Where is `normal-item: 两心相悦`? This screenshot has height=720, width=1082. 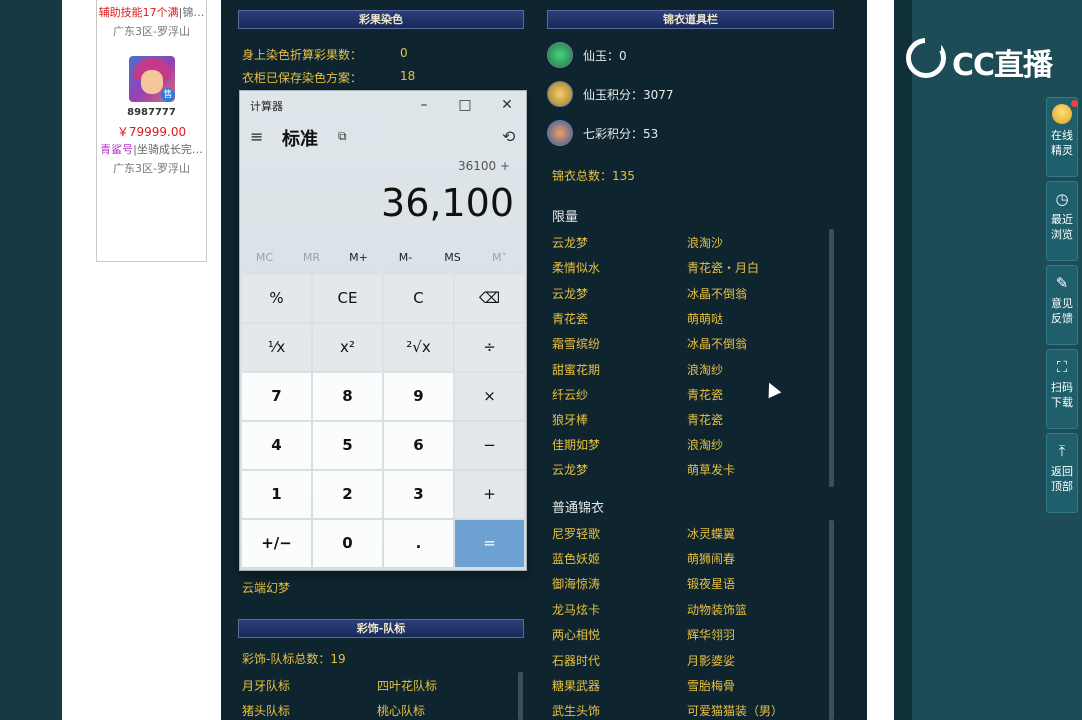 normal-item: 两心相悦 is located at coordinates (576, 635).